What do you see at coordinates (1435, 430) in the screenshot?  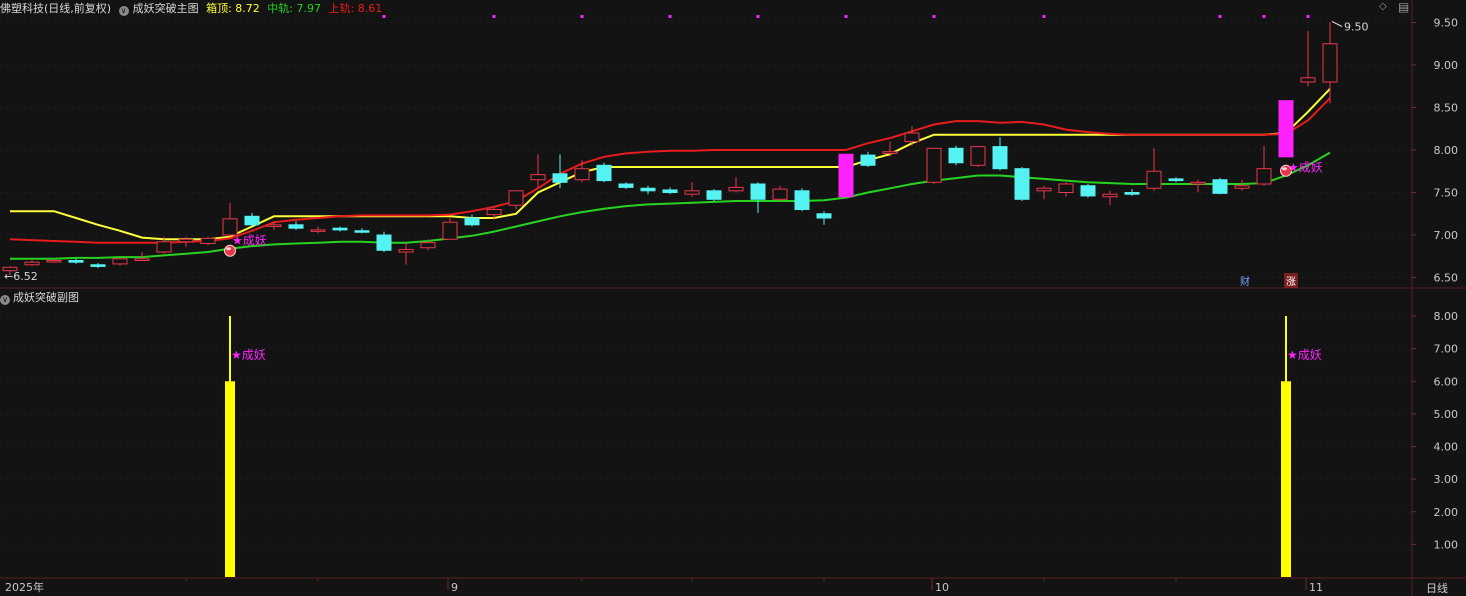 I see `sub-value-axis: 1.00 2.00 3.00 4.00 5.00 6.00 7.00 8.00` at bounding box center [1435, 430].